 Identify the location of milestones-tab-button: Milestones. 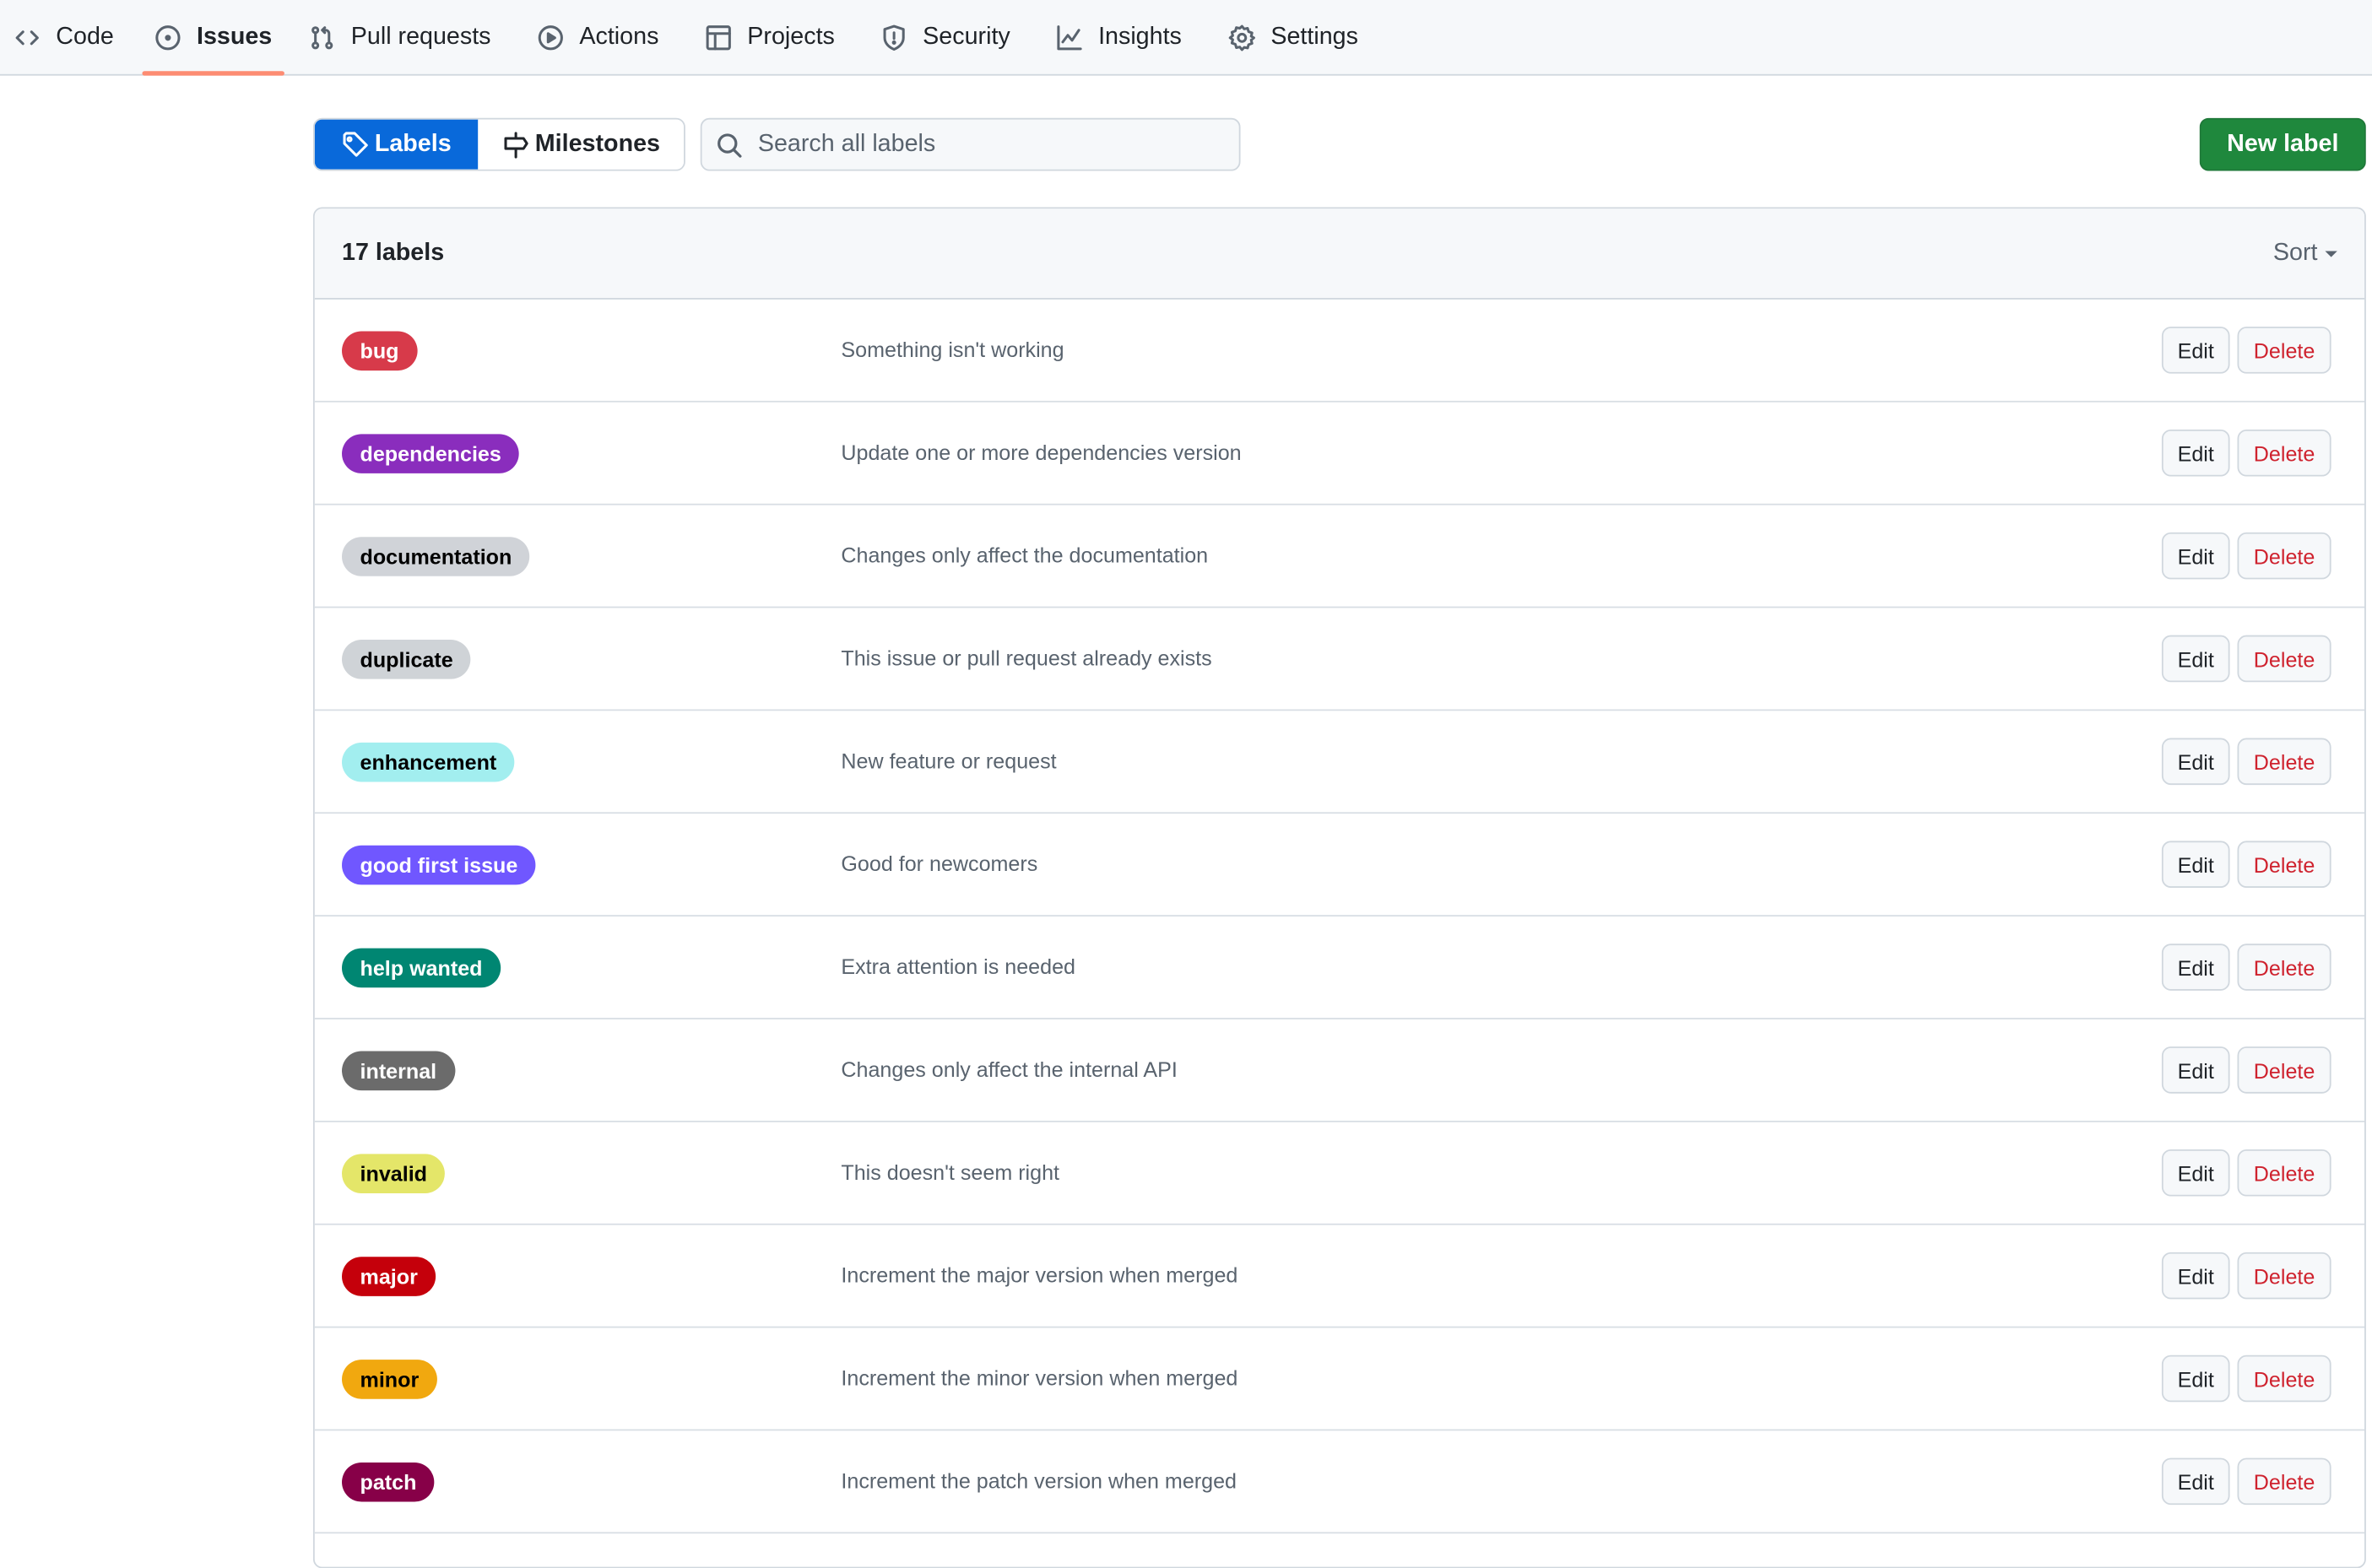
(581, 144).